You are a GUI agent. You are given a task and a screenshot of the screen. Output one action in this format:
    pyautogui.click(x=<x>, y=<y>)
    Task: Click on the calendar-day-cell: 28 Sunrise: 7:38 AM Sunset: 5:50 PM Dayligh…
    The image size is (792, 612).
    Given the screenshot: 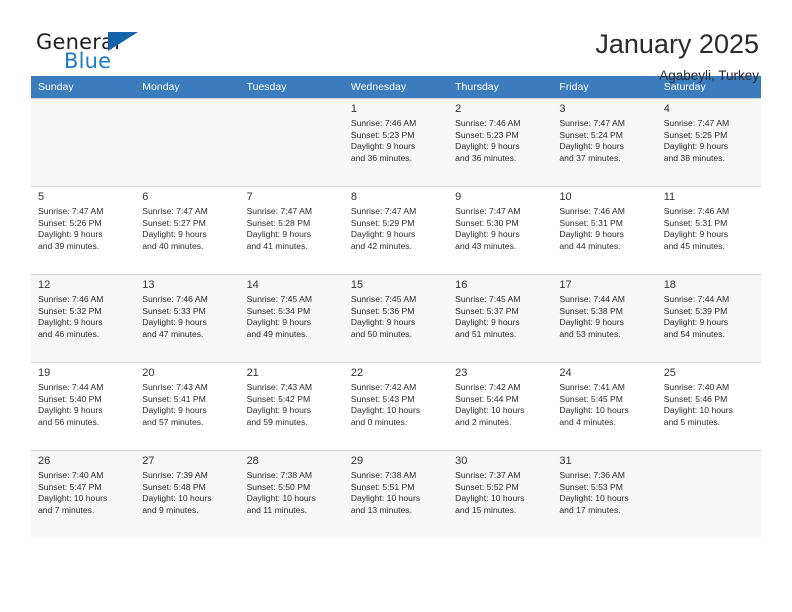 What is the action you would take?
    pyautogui.click(x=291, y=494)
    